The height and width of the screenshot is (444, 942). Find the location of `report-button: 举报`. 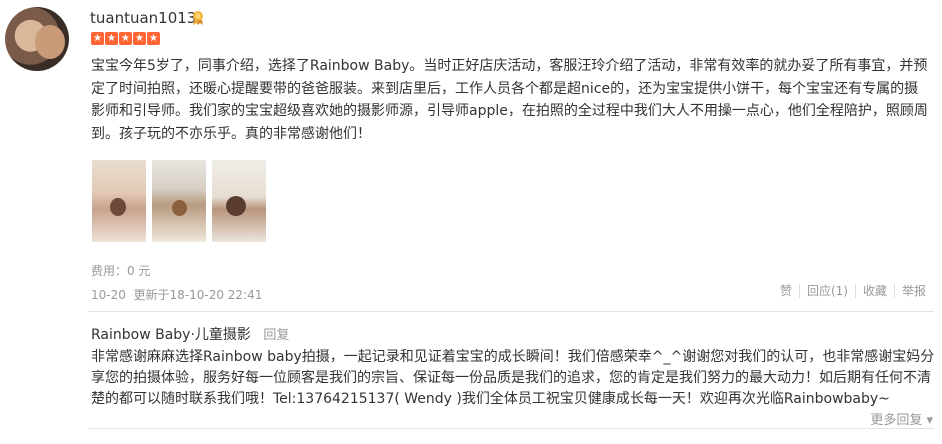

report-button: 举报 is located at coordinates (913, 291).